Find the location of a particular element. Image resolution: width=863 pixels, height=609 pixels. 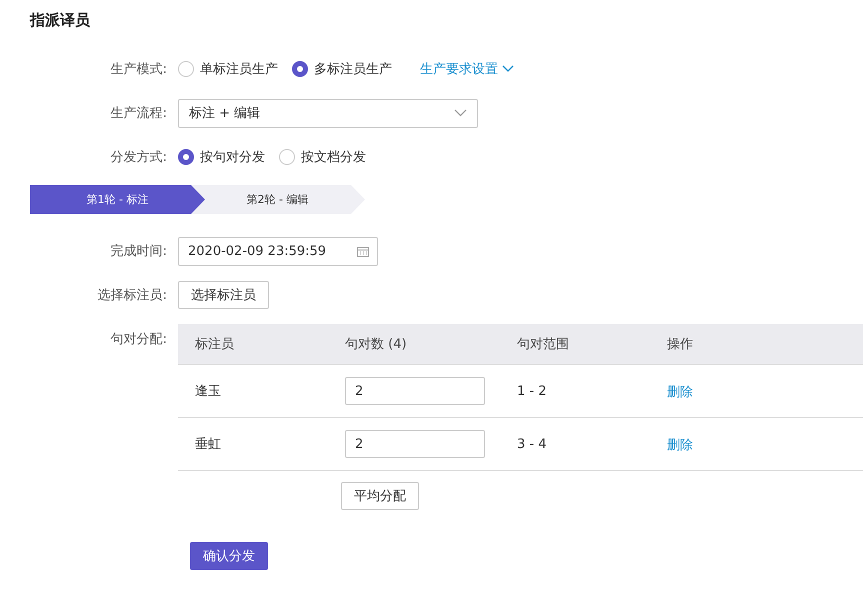

confirm-button: 确认分发 is located at coordinates (229, 556).